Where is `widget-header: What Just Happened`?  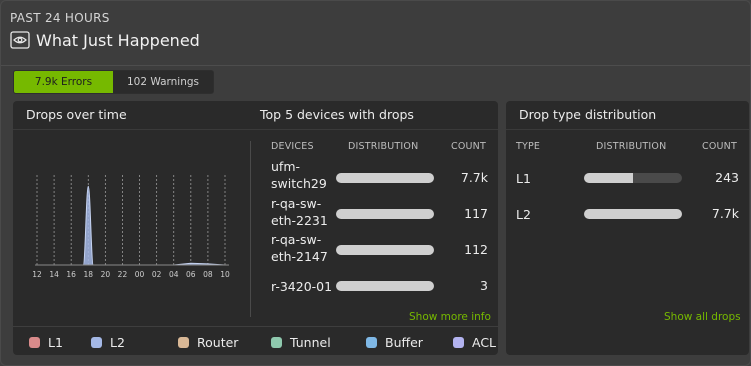 widget-header: What Just Happened is located at coordinates (105, 40).